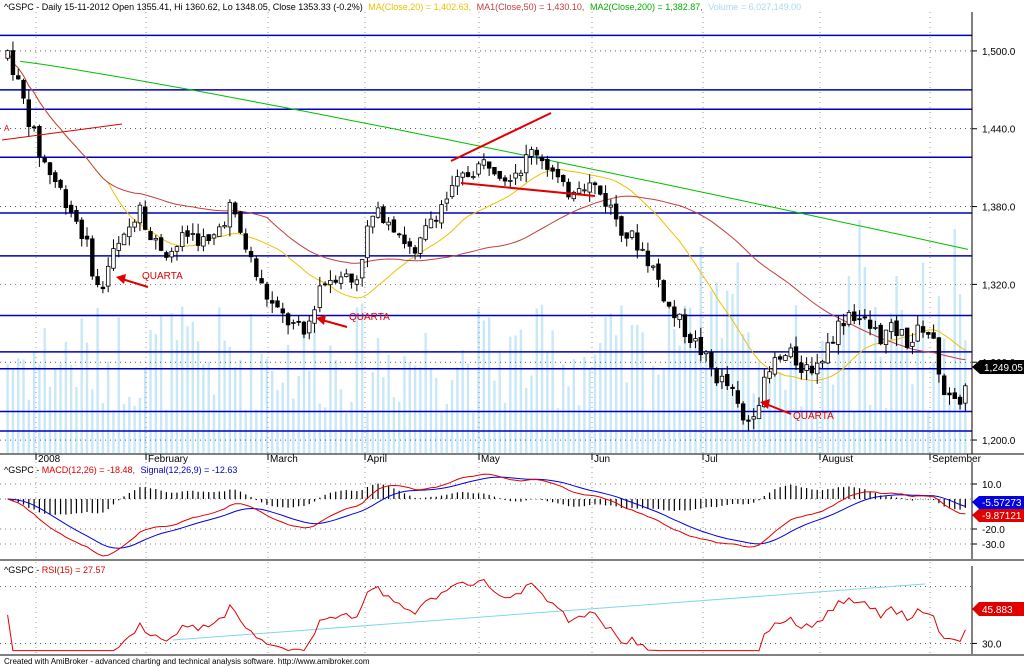 The width and height of the screenshot is (1024, 667). What do you see at coordinates (957, 459) in the screenshot?
I see `xtick-label-8: September` at bounding box center [957, 459].